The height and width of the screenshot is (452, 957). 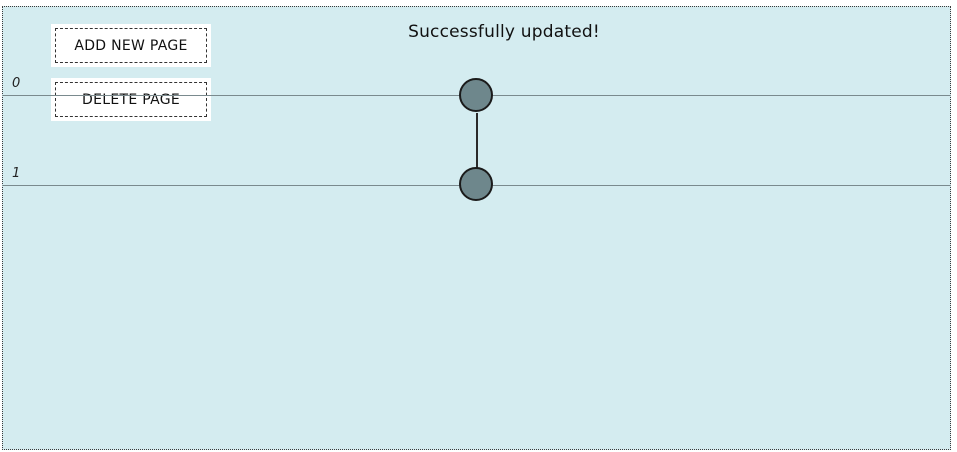 I want to click on add-new-page-label: ADD NEW PAGE, so click(x=131, y=45).